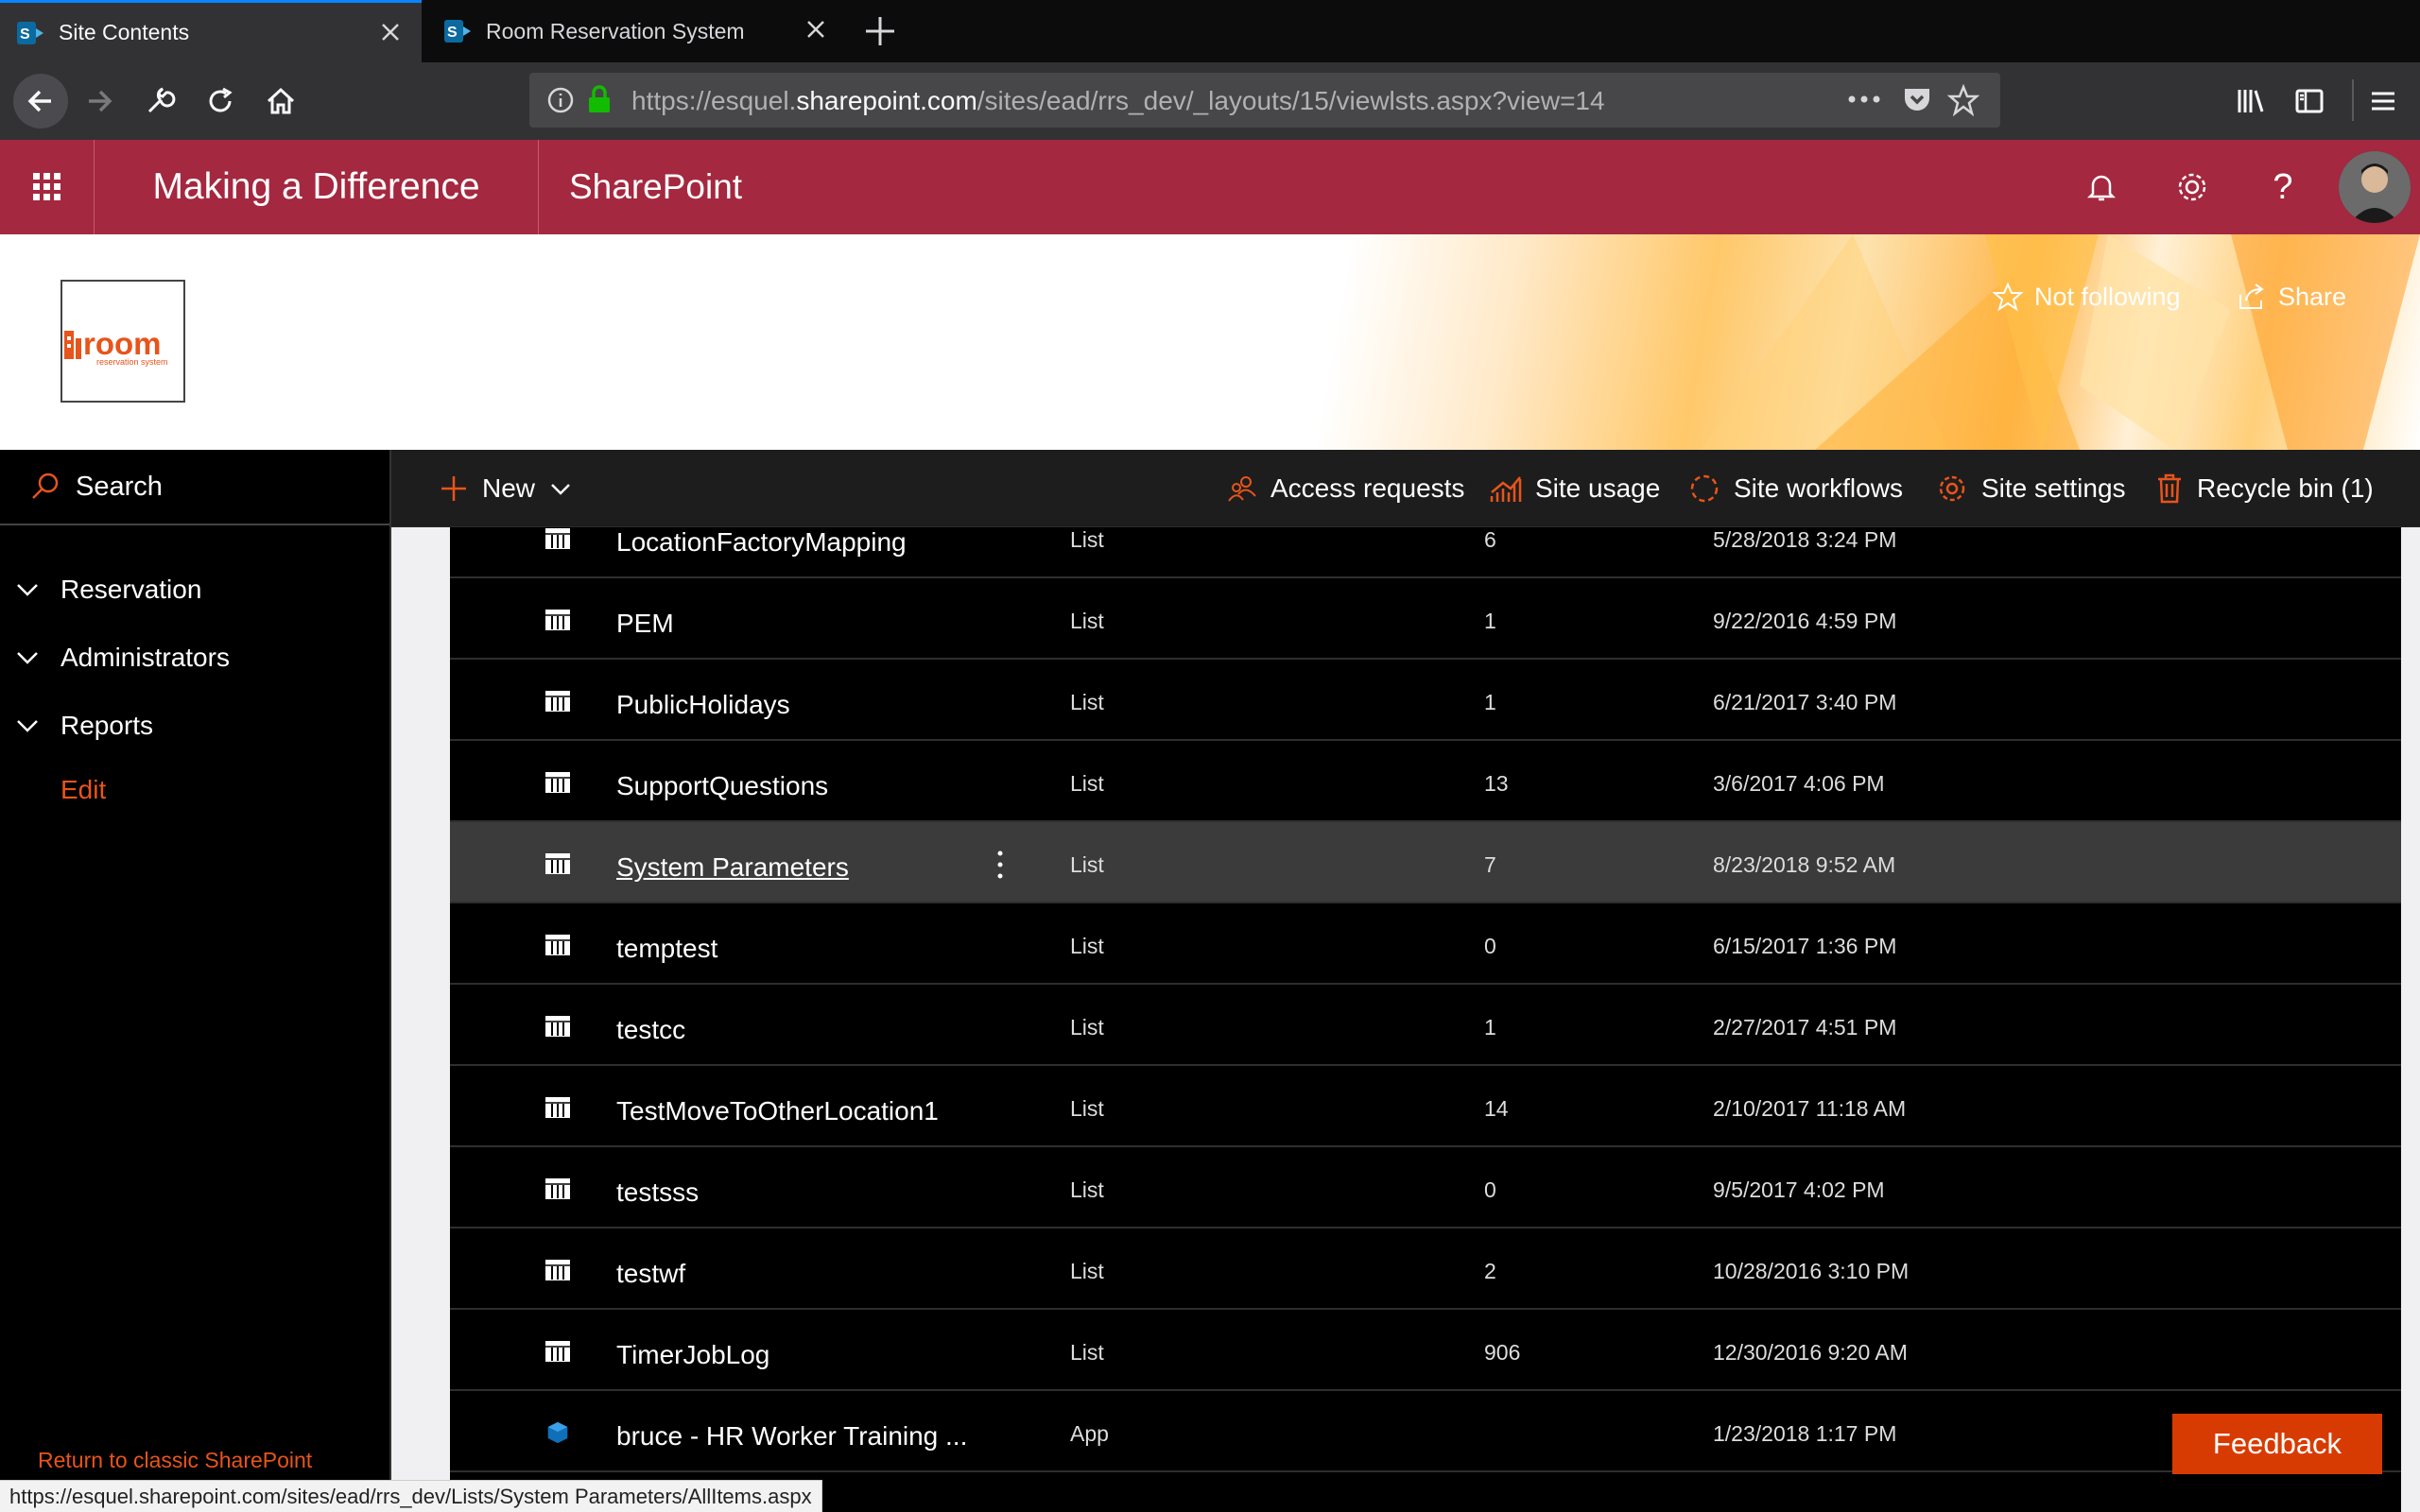 The height and width of the screenshot is (1512, 2420). I want to click on list-modified-date: 6/21/2017 3:40 PM, so click(1805, 702).